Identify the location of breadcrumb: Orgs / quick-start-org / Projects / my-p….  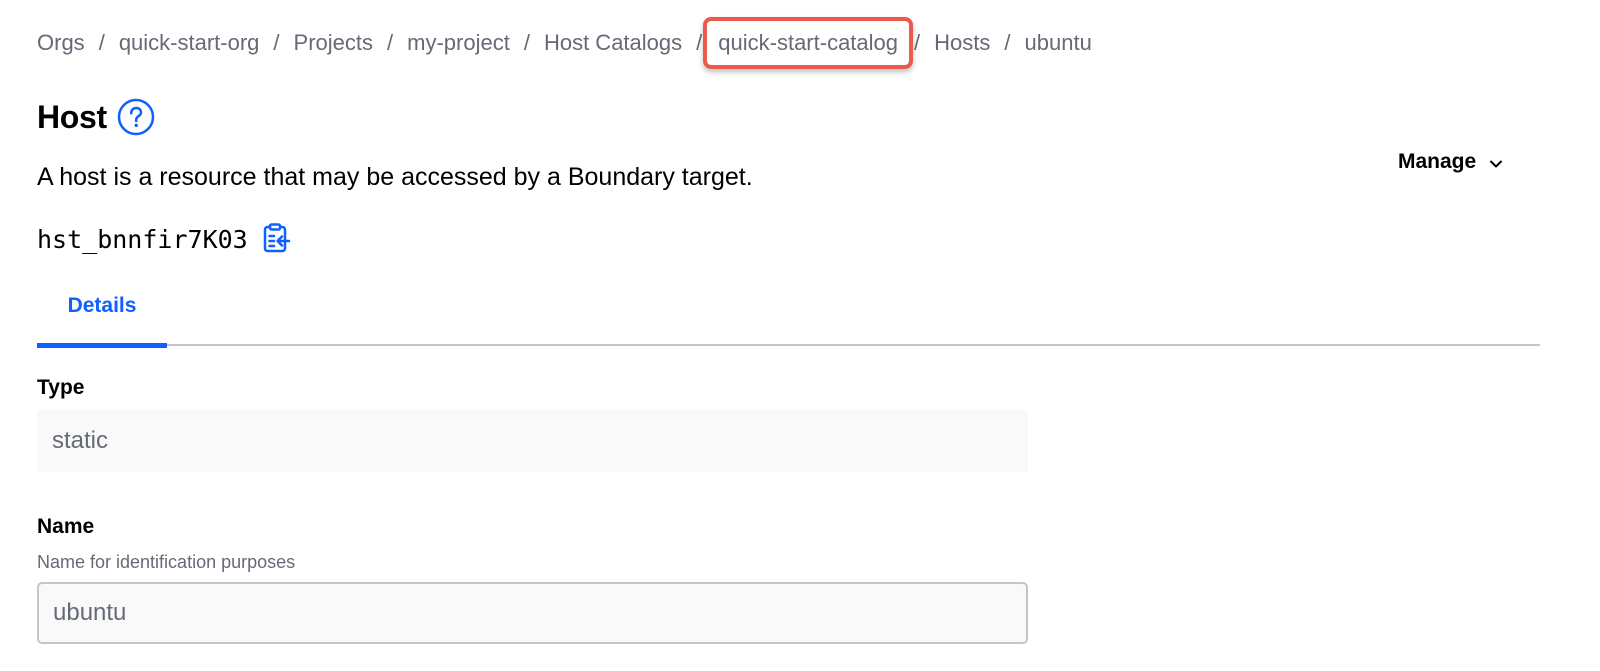
(564, 43).